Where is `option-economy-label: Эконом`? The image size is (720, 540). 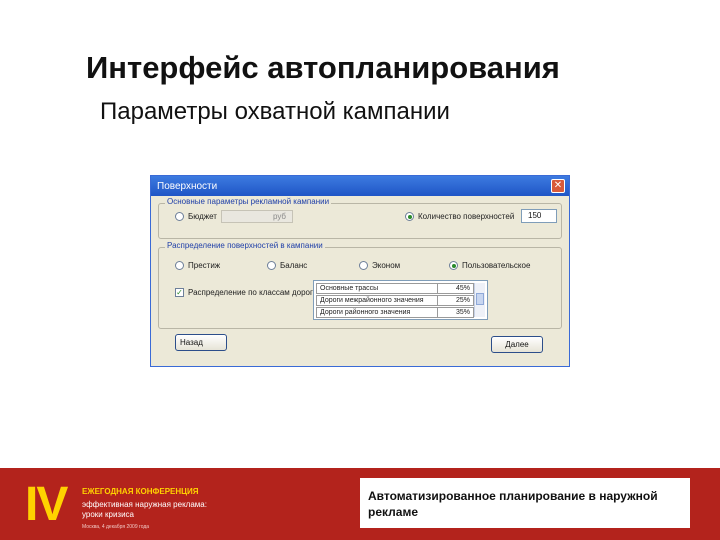 option-economy-label: Эконом is located at coordinates (386, 265).